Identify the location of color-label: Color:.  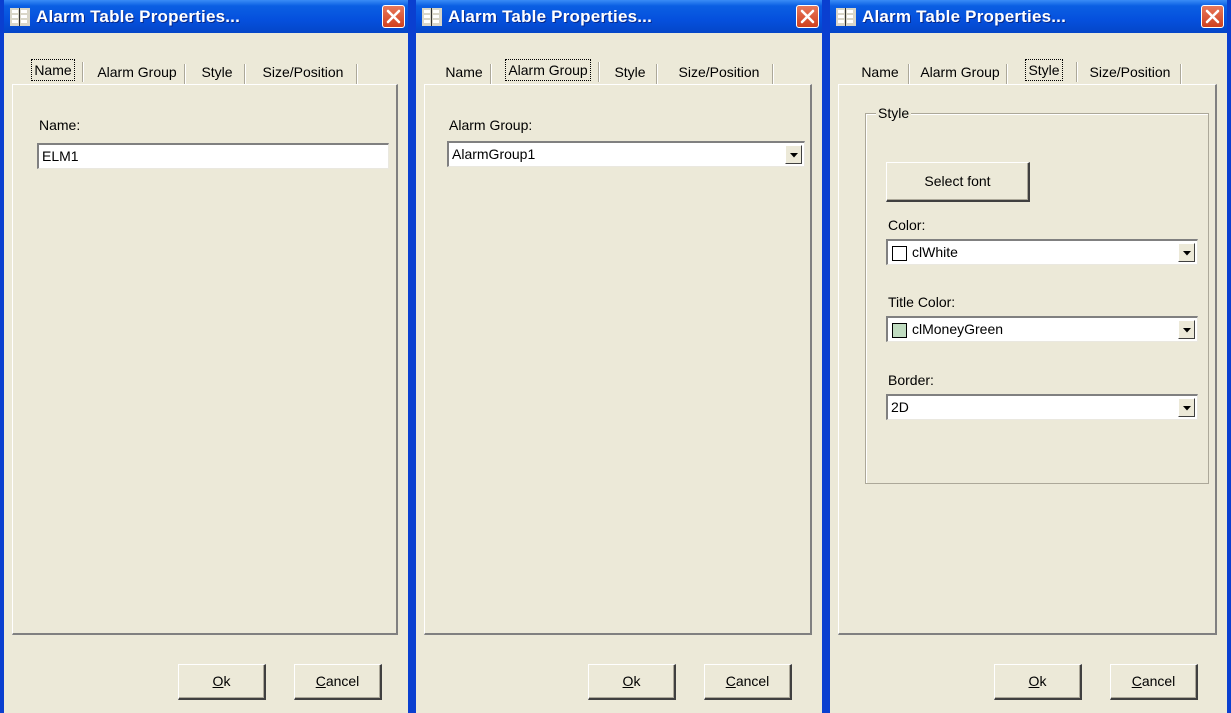
(907, 225).